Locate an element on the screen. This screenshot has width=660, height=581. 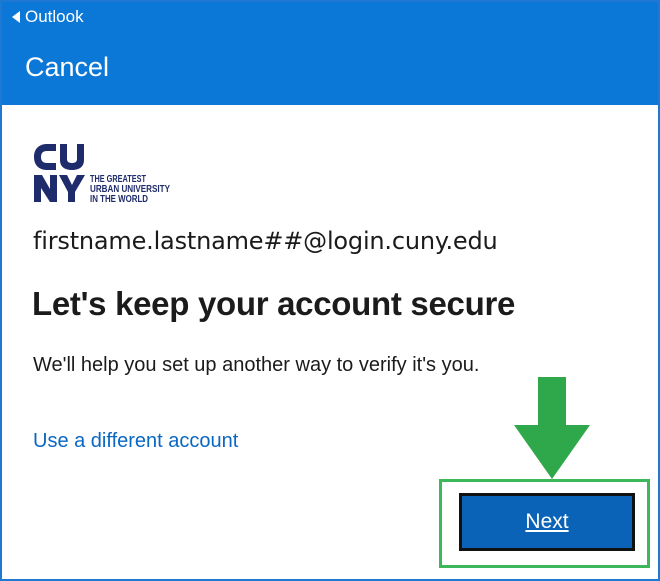
page-title: Let's keep your account secure is located at coordinates (274, 303).